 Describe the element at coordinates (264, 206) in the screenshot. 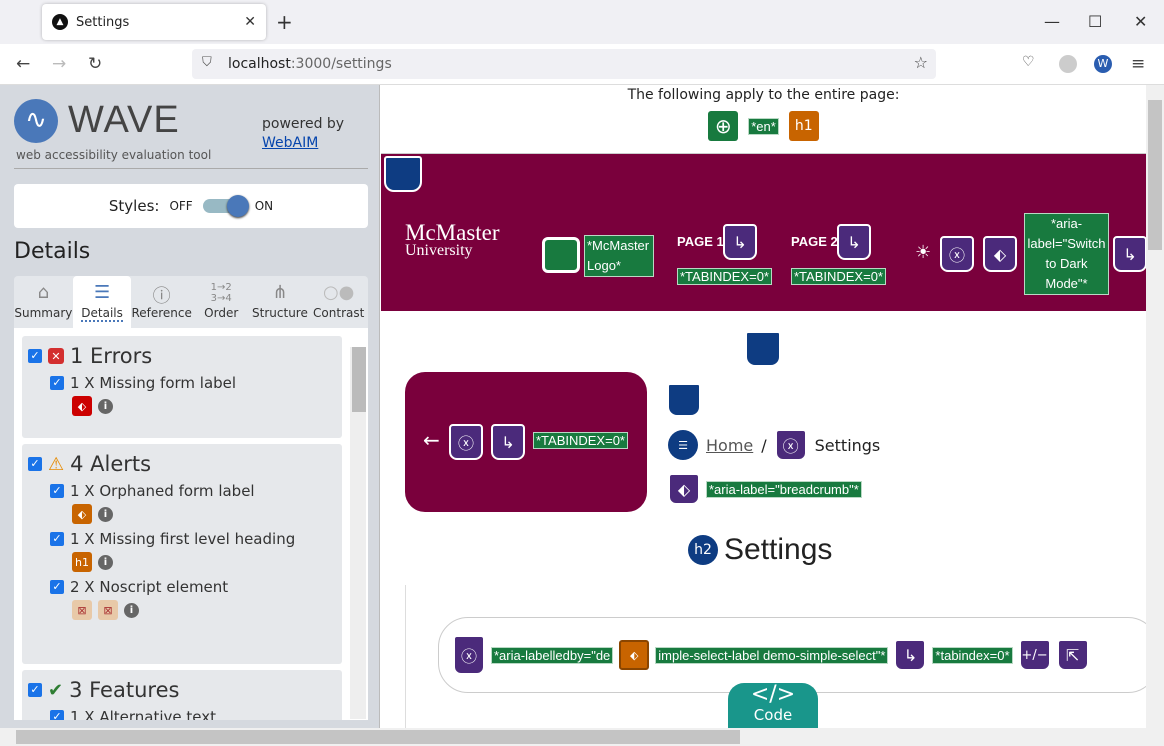

I see `on-label: ON` at that location.